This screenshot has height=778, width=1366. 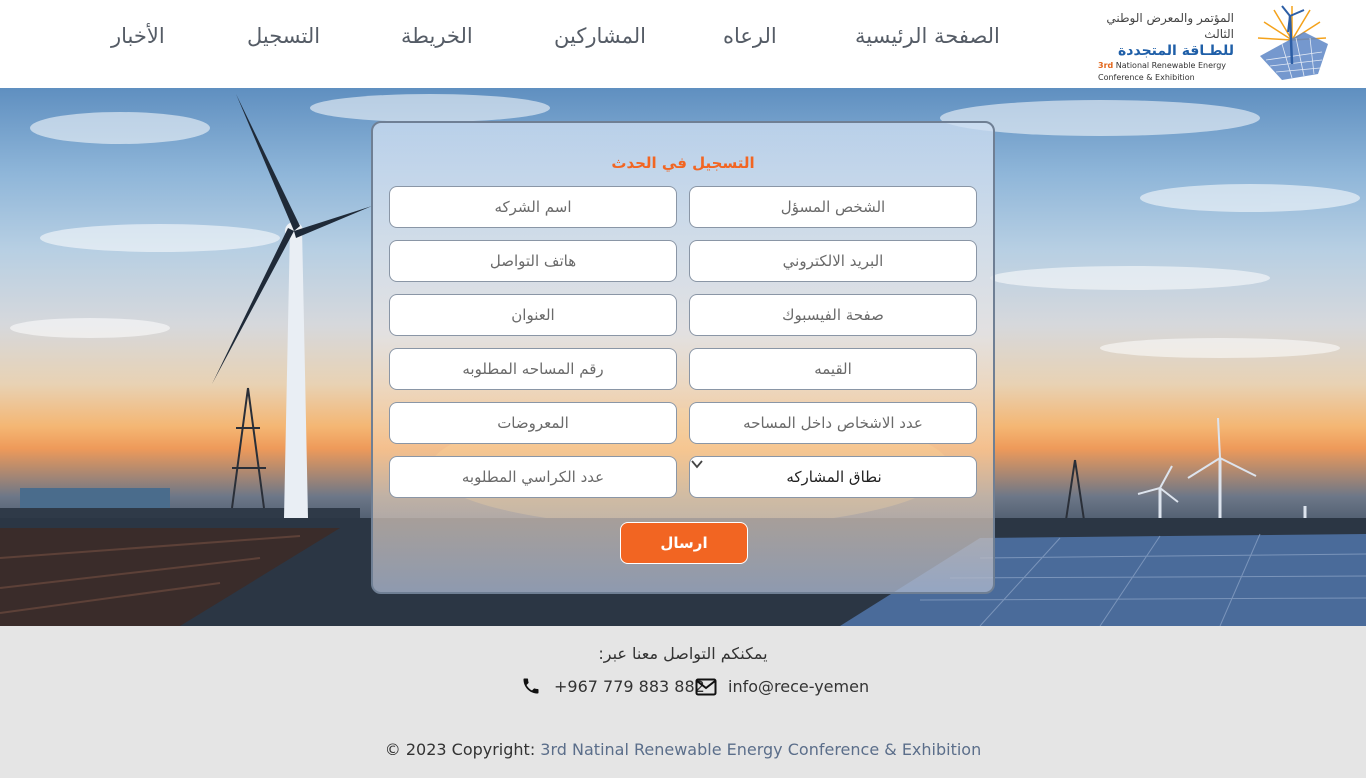 What do you see at coordinates (531, 686) in the screenshot?
I see `phone-icon` at bounding box center [531, 686].